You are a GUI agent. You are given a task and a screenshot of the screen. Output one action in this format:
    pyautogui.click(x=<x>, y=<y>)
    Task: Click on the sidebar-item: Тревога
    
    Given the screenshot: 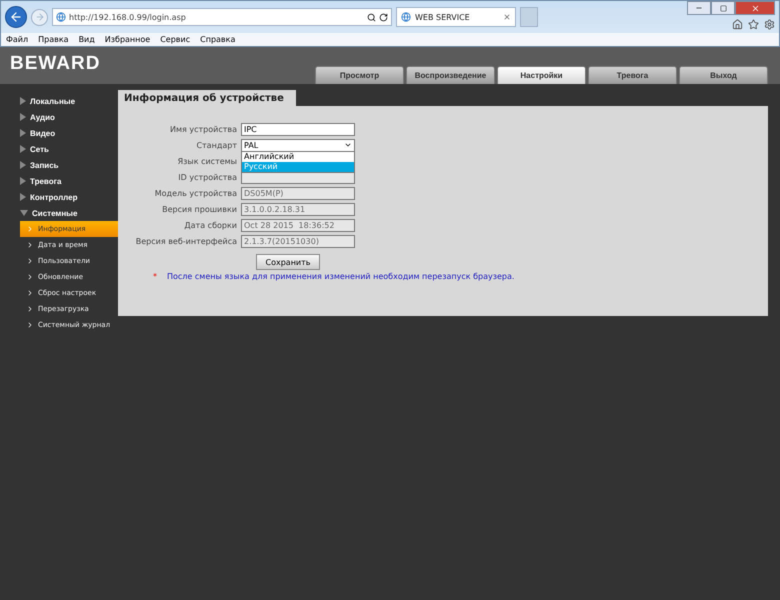 What is the action you would take?
    pyautogui.click(x=59, y=181)
    